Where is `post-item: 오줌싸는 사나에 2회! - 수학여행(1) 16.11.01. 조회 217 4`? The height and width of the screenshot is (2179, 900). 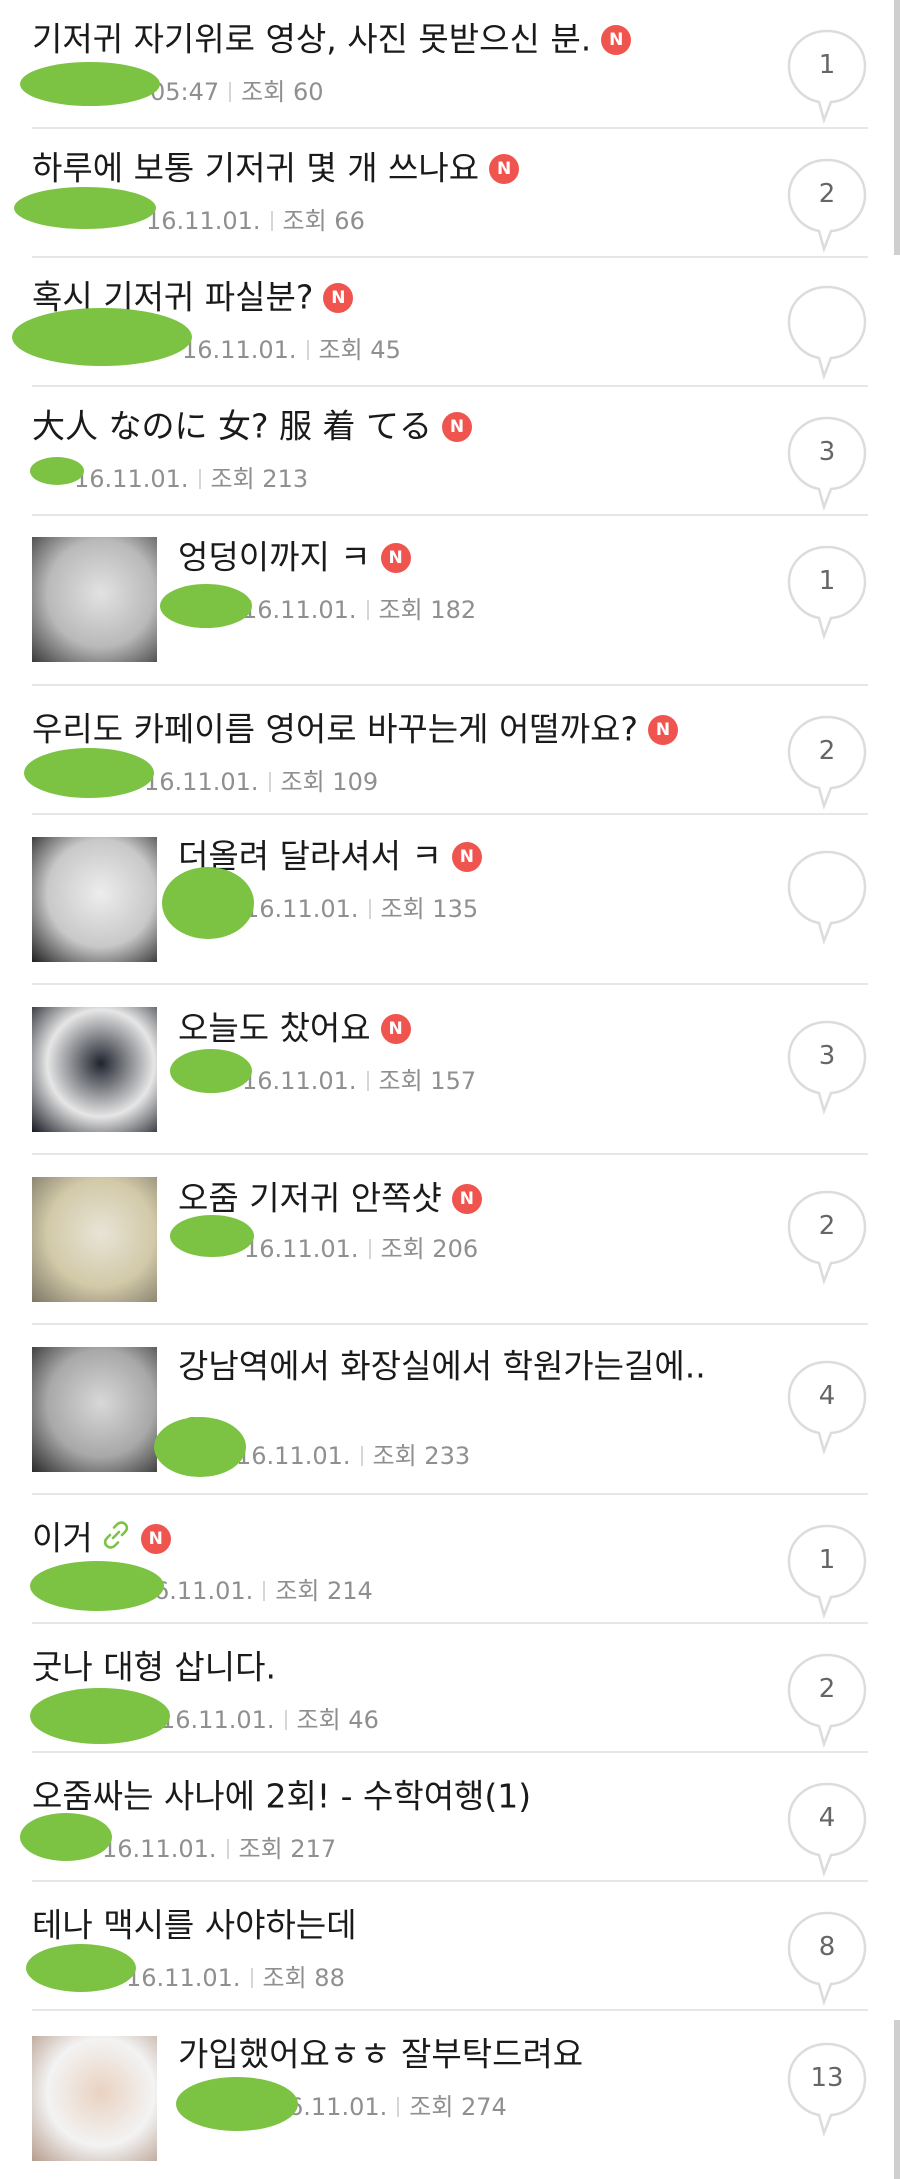 post-item: 오줌싸는 사나에 2회! - 수학여행(1) 16.11.01. 조회 217 4 is located at coordinates (450, 1817).